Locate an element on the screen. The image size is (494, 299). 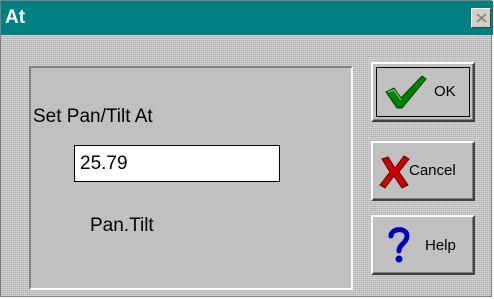
help-button-label: Help is located at coordinates (440, 245).